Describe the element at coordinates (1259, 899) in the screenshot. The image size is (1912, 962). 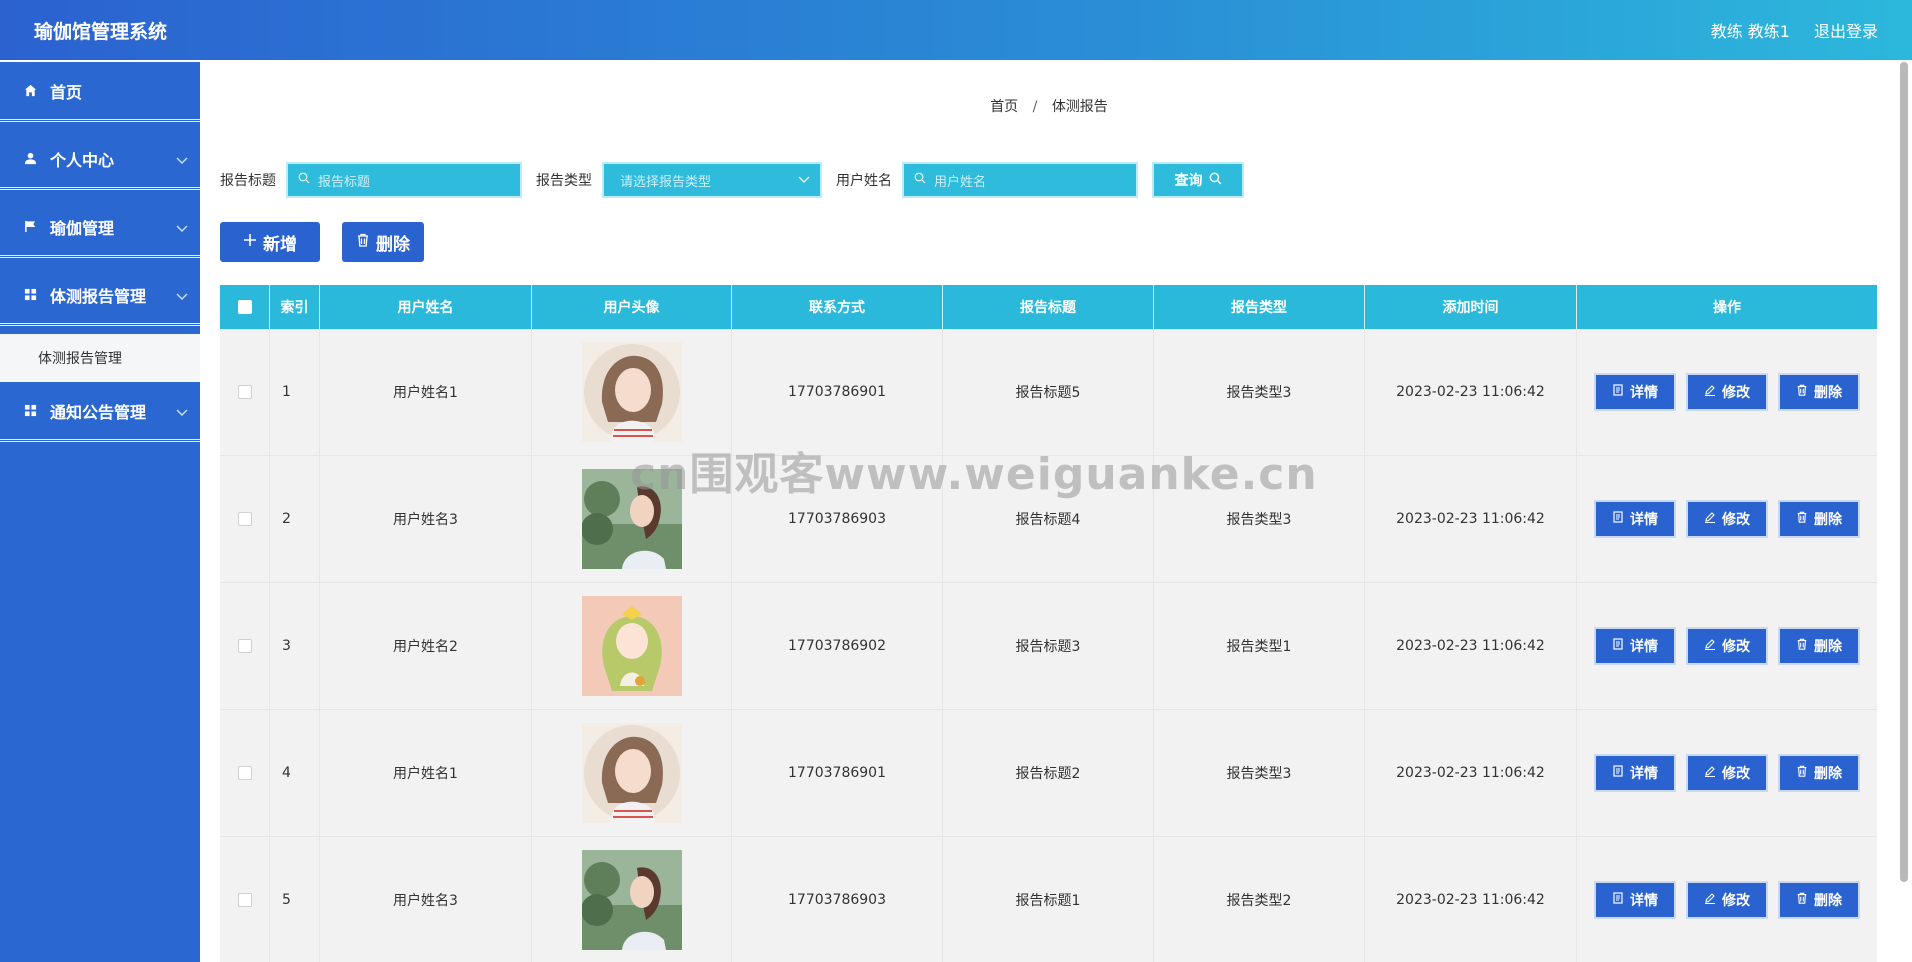
I see `row-report-type: 报告类型2` at that location.